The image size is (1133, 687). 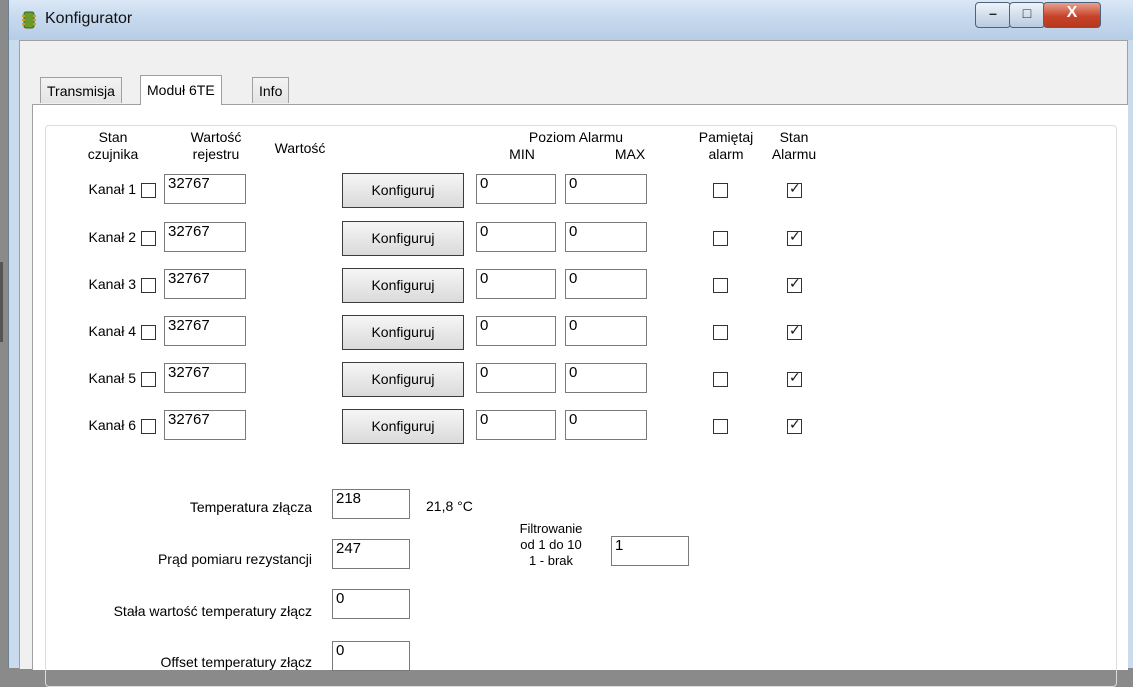 I want to click on offset-field: 0, so click(x=371, y=656).